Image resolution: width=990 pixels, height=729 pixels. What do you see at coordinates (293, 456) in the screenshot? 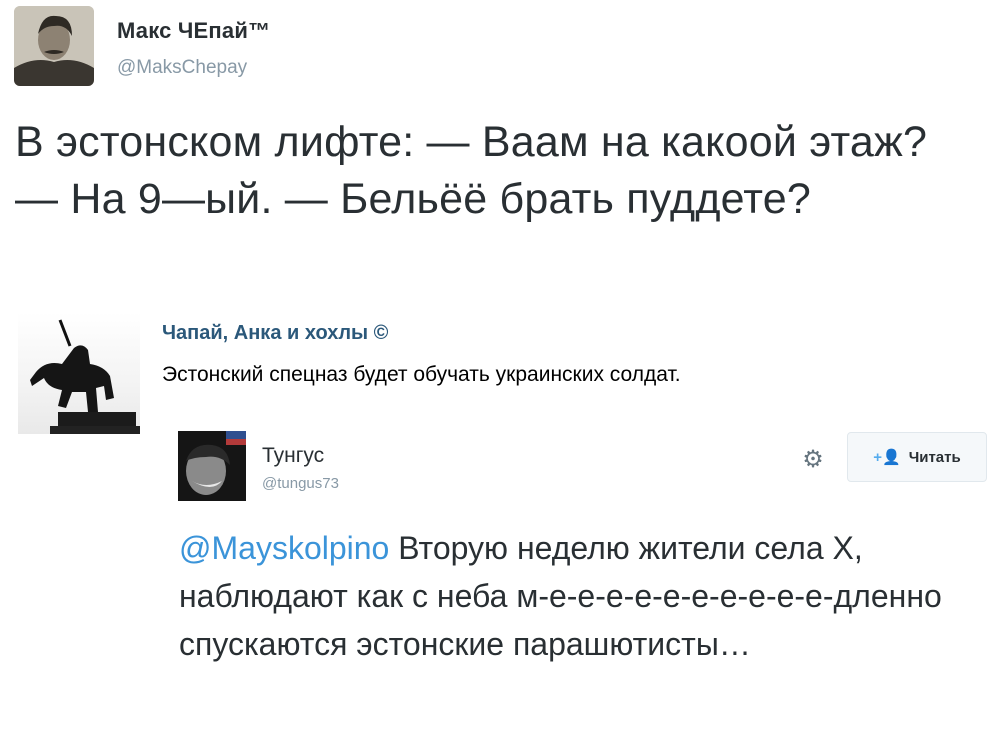
I see `embedded-author-name: Тунгус` at bounding box center [293, 456].